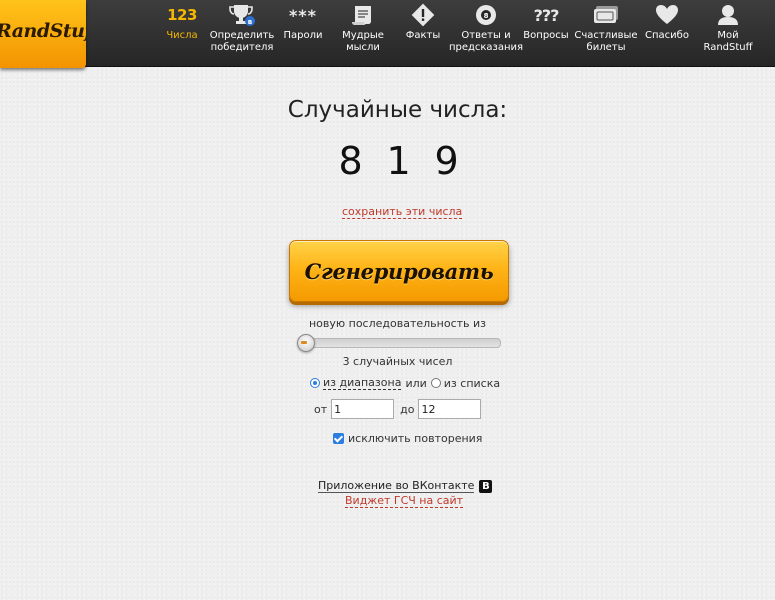  I want to click on vk-app-link: Приложение во ВКонтакте, so click(396, 486).